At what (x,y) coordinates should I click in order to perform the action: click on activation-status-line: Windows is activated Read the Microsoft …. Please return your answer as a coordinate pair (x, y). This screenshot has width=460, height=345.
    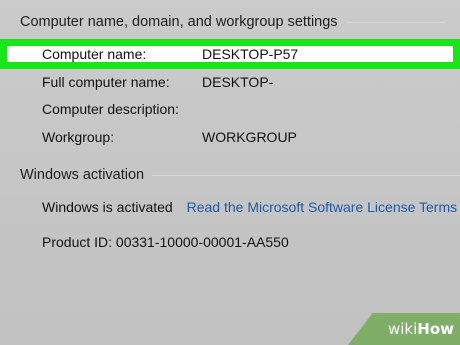
    Looking at the image, I should click on (249, 207).